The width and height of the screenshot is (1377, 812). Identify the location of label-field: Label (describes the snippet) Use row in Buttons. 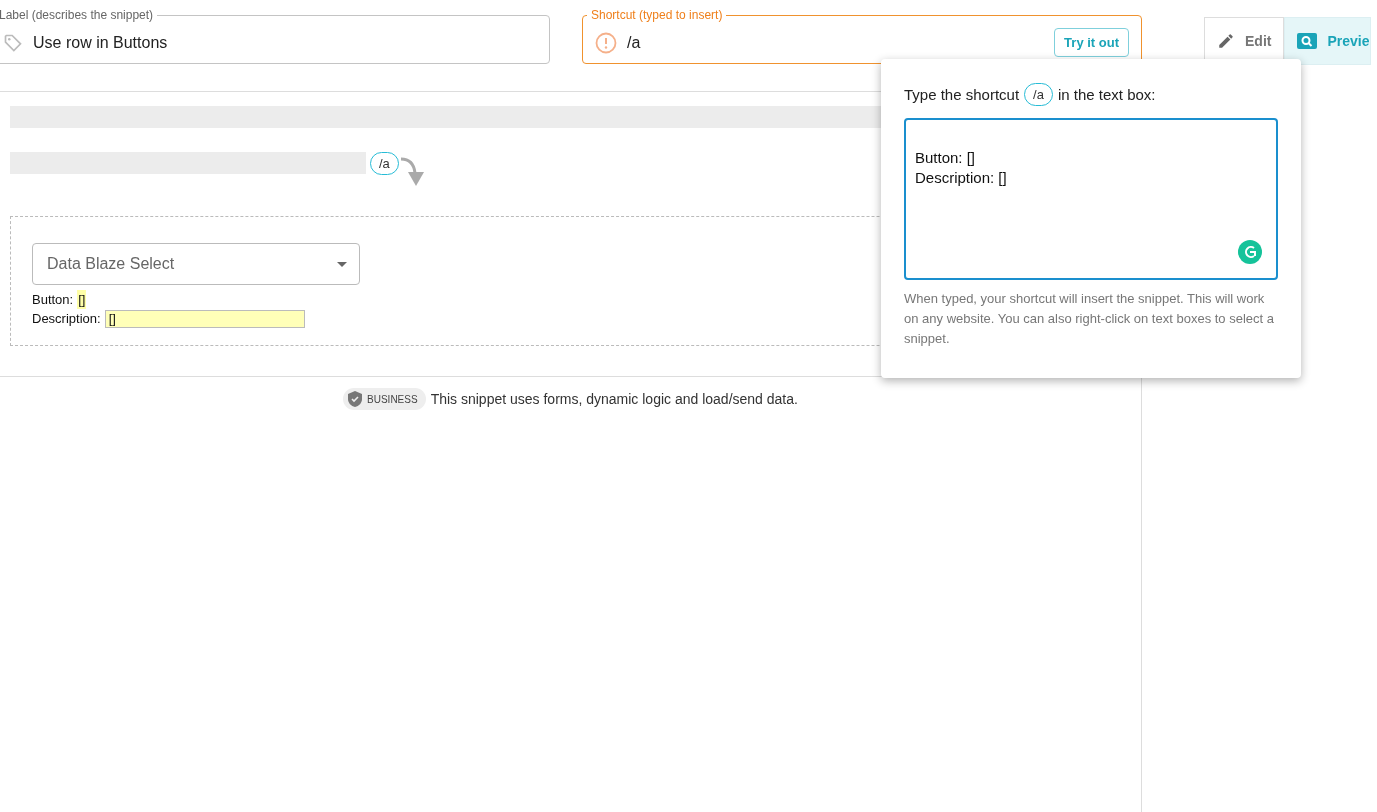
(275, 36).